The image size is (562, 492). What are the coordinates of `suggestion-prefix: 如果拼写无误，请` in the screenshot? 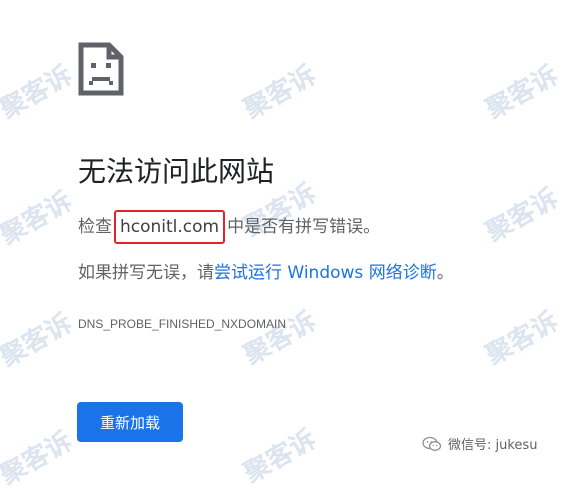 It's located at (146, 273).